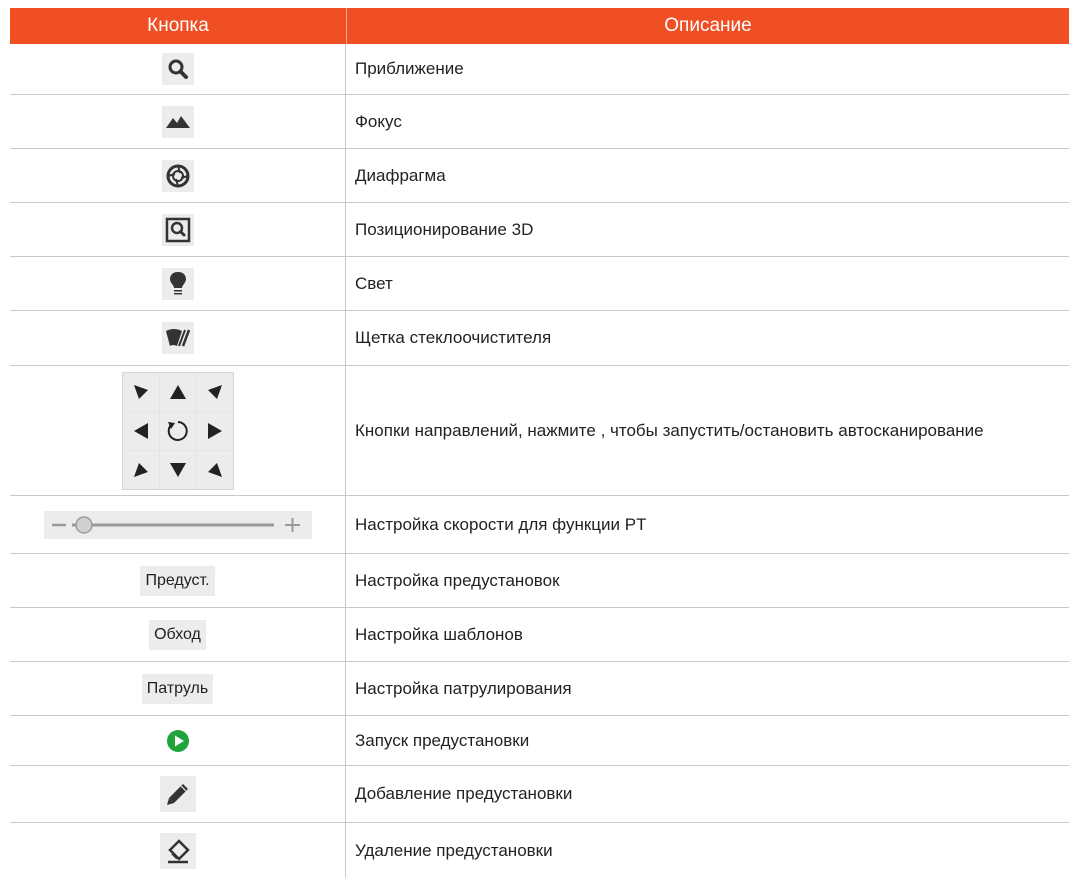 The width and height of the screenshot is (1079, 878). Describe the element at coordinates (214, 469) in the screenshot. I see `down-right-arrow-icon` at that location.